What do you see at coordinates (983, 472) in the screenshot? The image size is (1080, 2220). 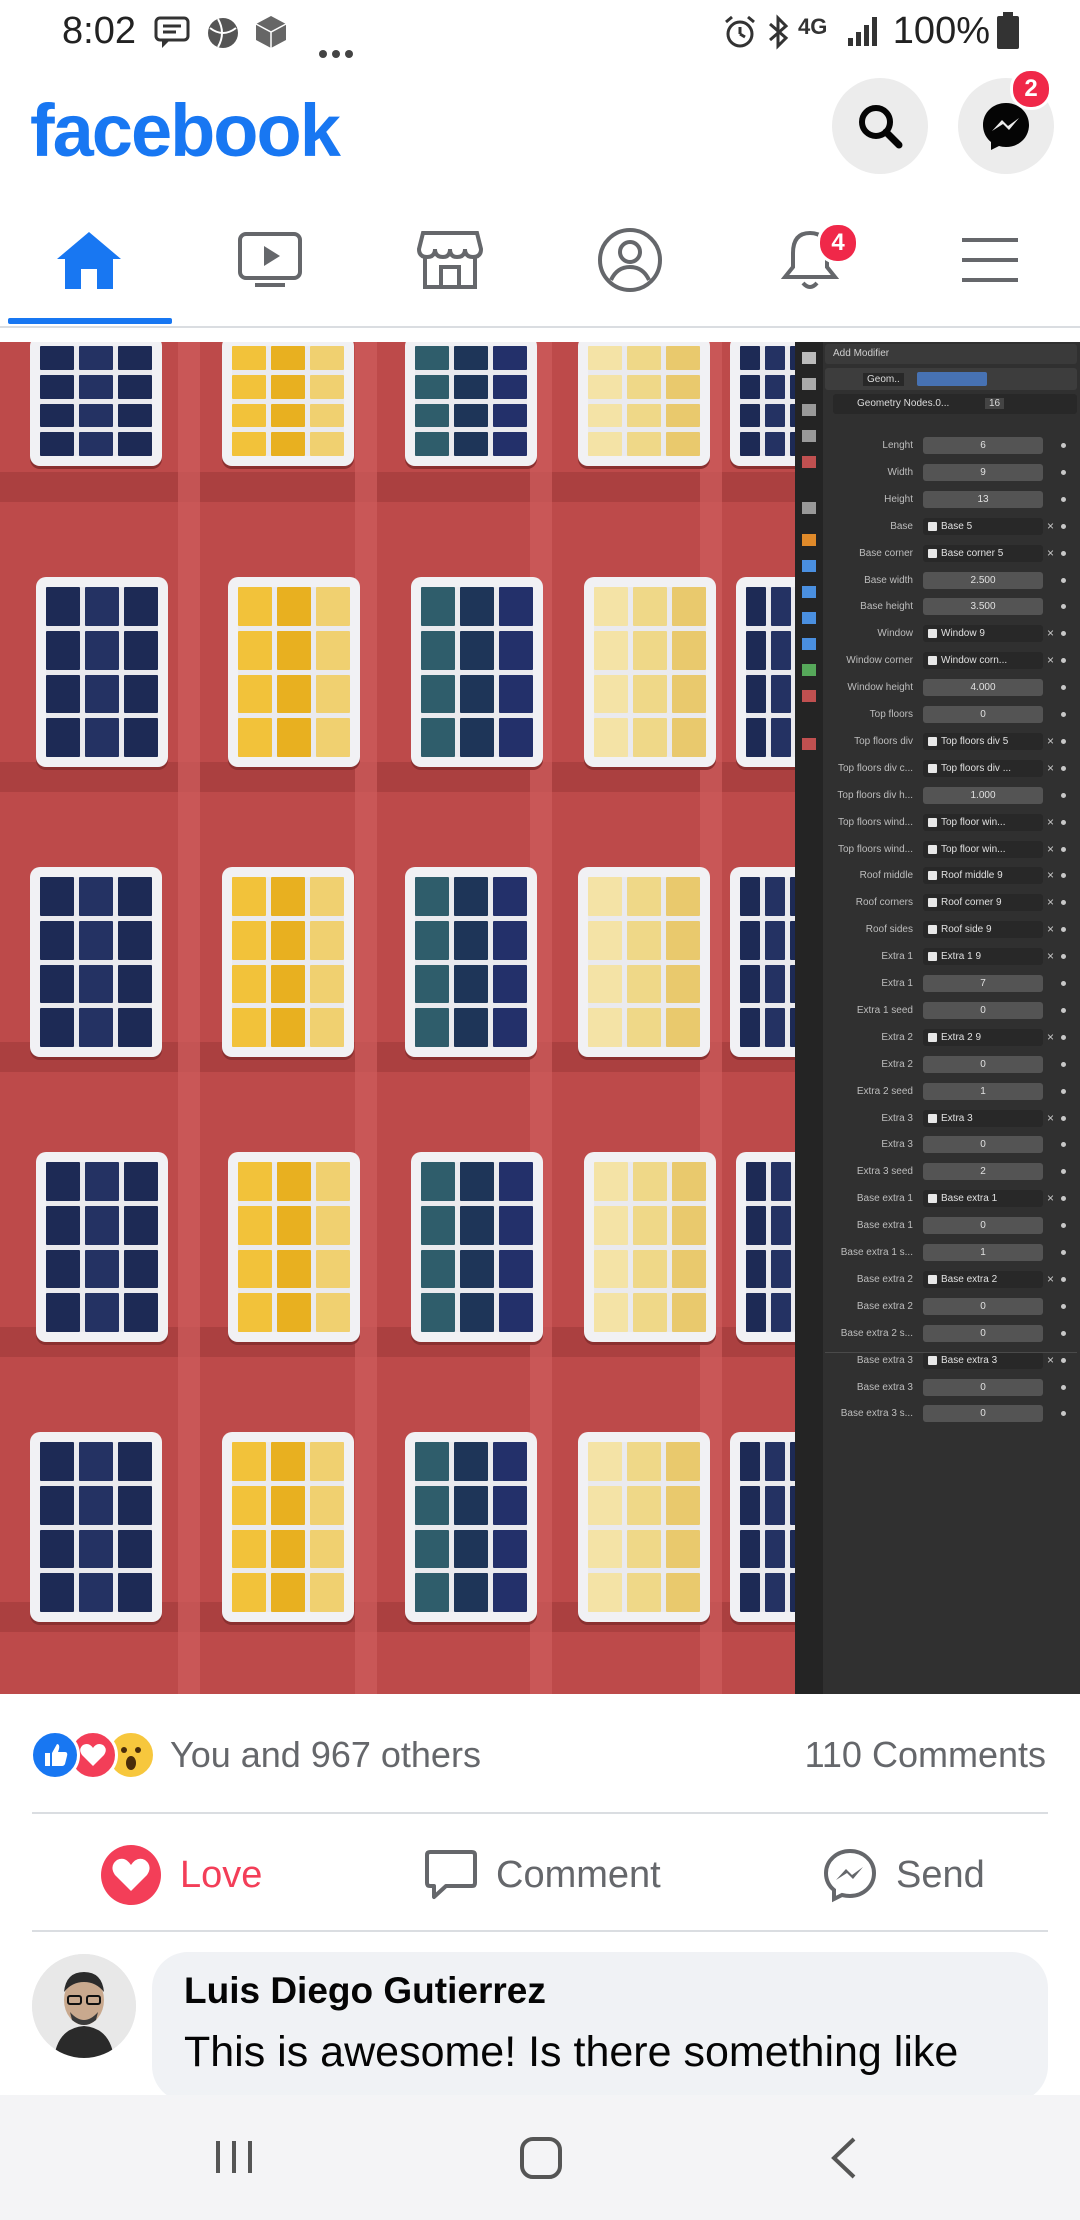 I see `number-field: 9` at bounding box center [983, 472].